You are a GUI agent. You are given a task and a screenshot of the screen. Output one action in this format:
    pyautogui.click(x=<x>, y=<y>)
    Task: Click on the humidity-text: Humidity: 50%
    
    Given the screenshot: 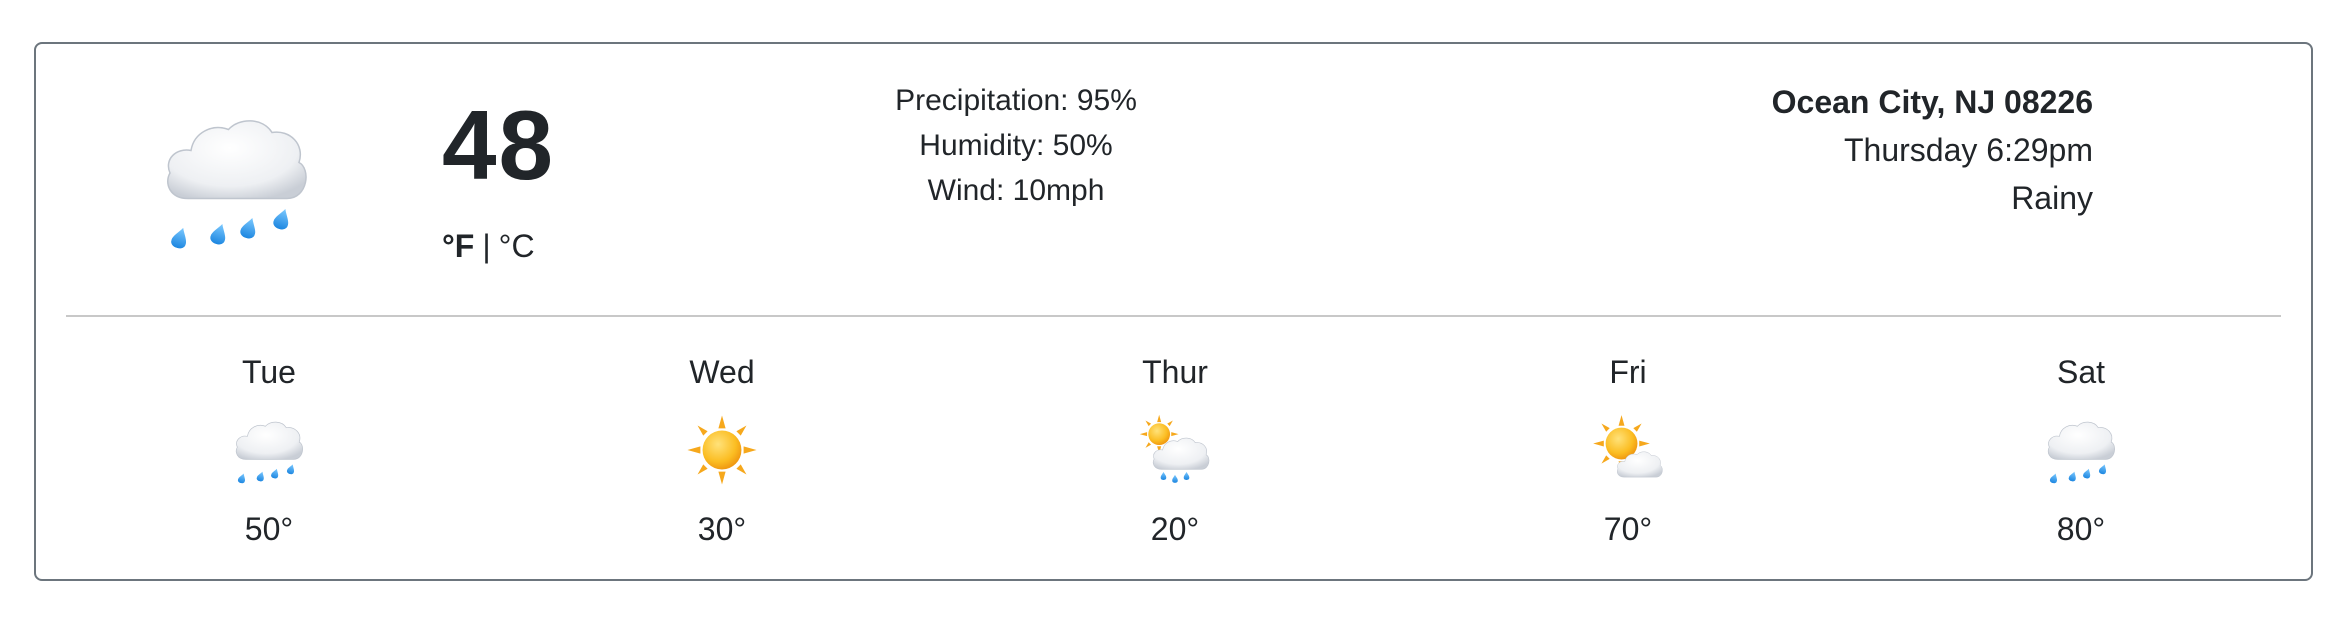 What is the action you would take?
    pyautogui.click(x=1016, y=145)
    